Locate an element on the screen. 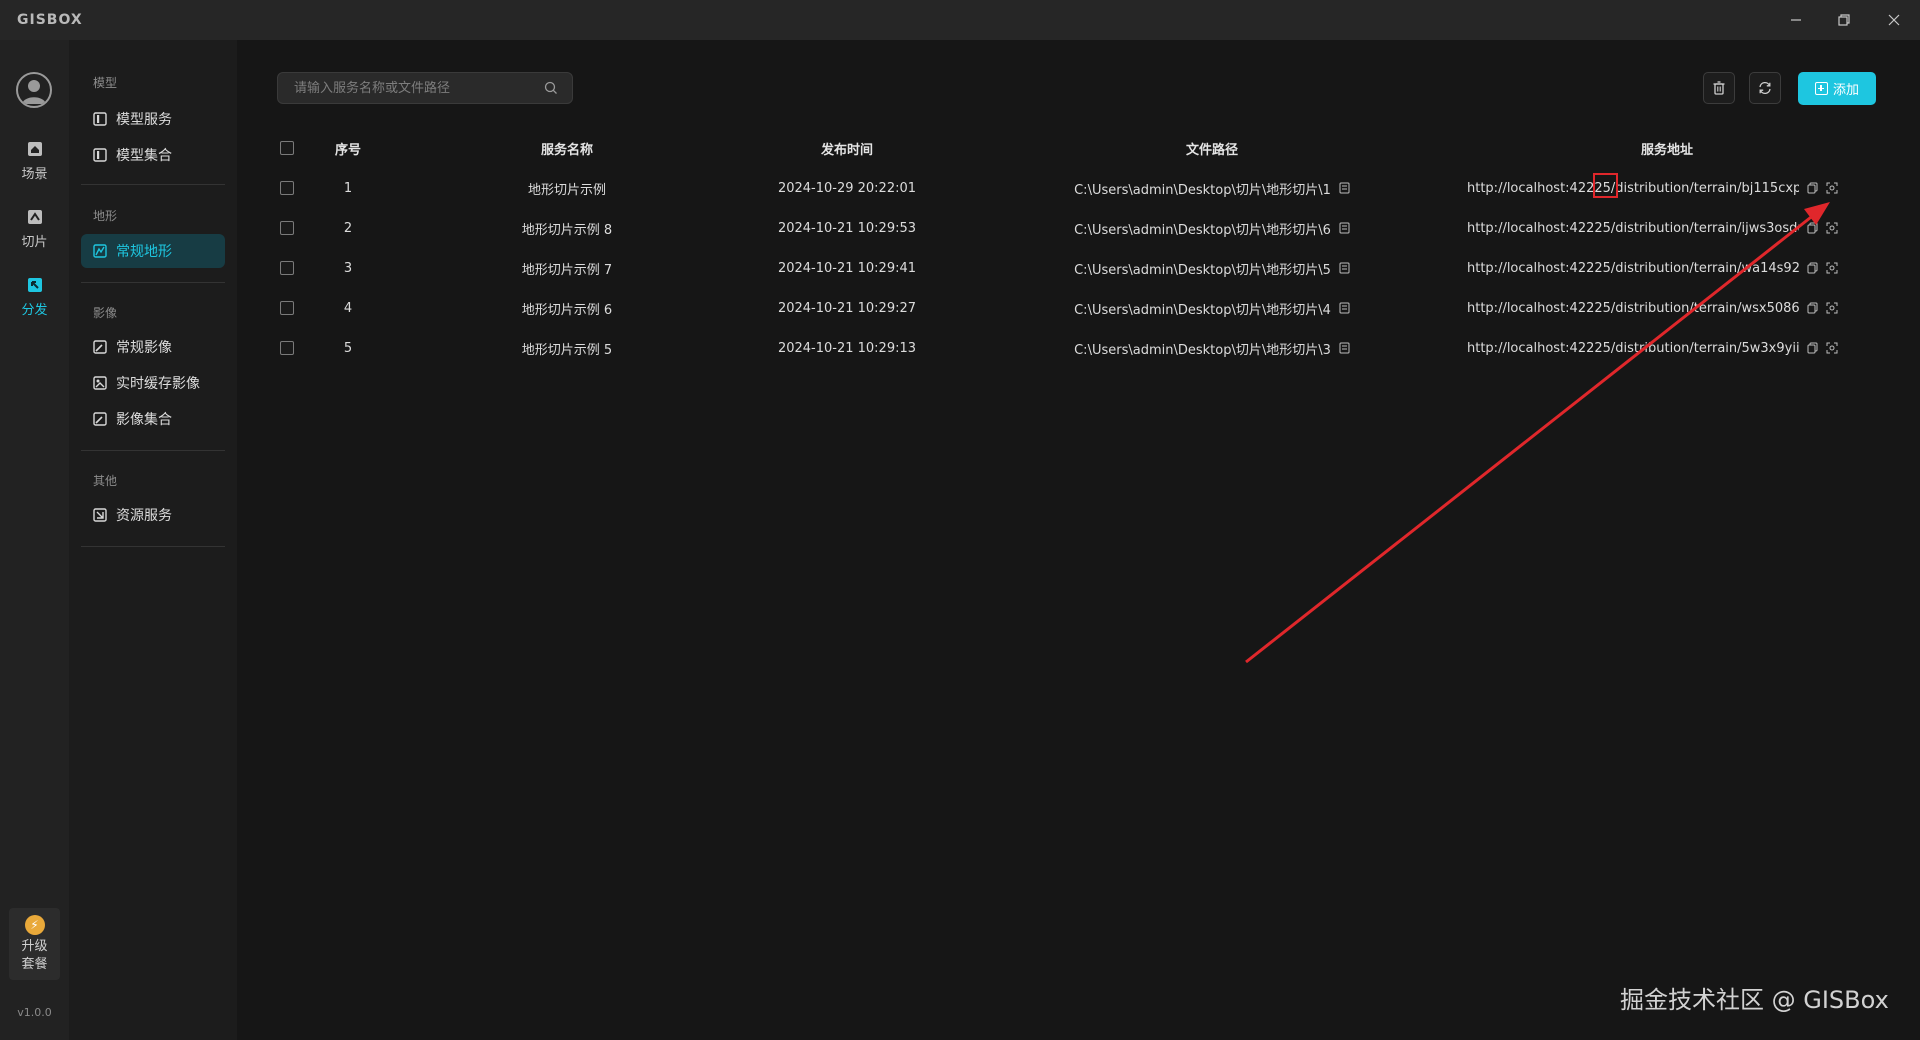 The width and height of the screenshot is (1920, 1040). rail-item-scene: 场景 is located at coordinates (34, 166).